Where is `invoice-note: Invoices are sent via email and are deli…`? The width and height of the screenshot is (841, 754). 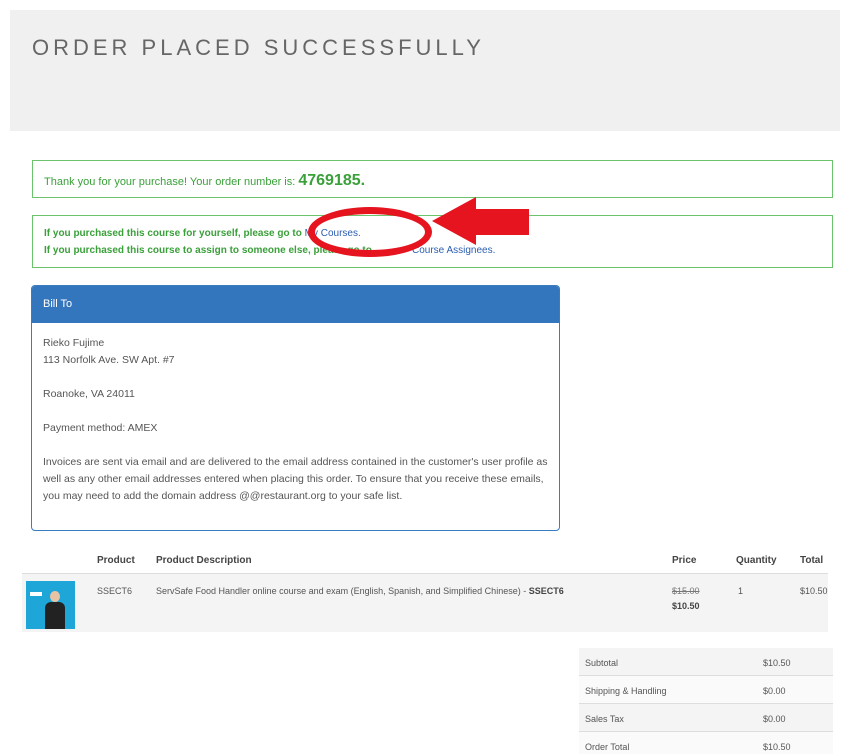
invoice-note: Invoices are sent via email and are deli… is located at coordinates (295, 479).